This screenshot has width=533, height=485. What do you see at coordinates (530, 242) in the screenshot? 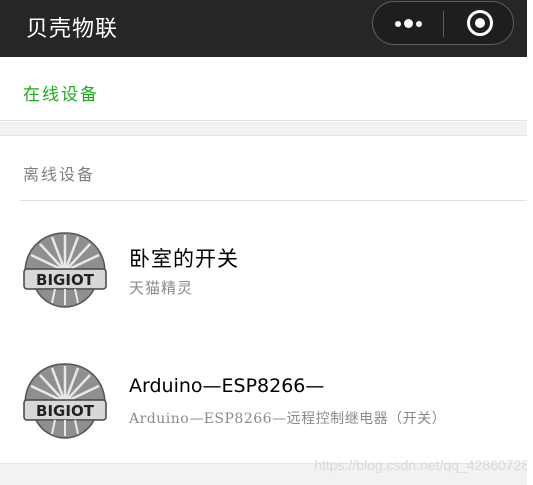
I see `right-edge` at bounding box center [530, 242].